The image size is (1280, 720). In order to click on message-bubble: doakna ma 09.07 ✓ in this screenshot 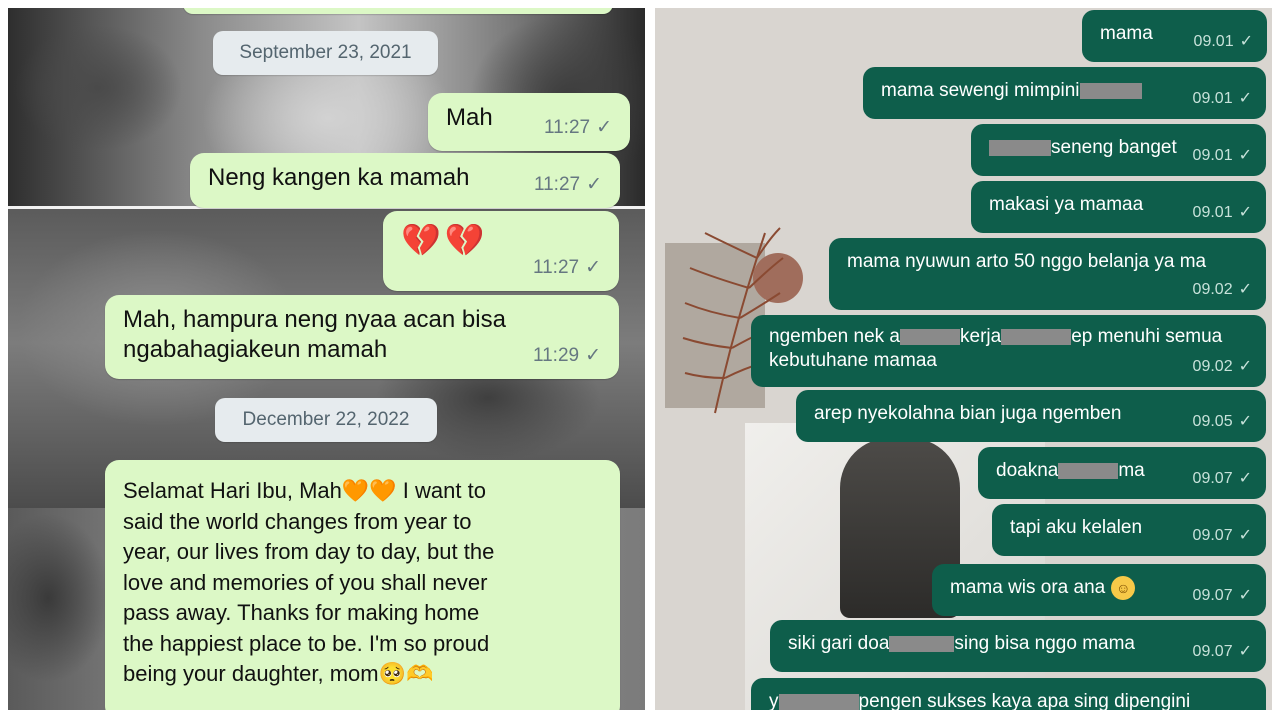, I will do `click(1122, 473)`.